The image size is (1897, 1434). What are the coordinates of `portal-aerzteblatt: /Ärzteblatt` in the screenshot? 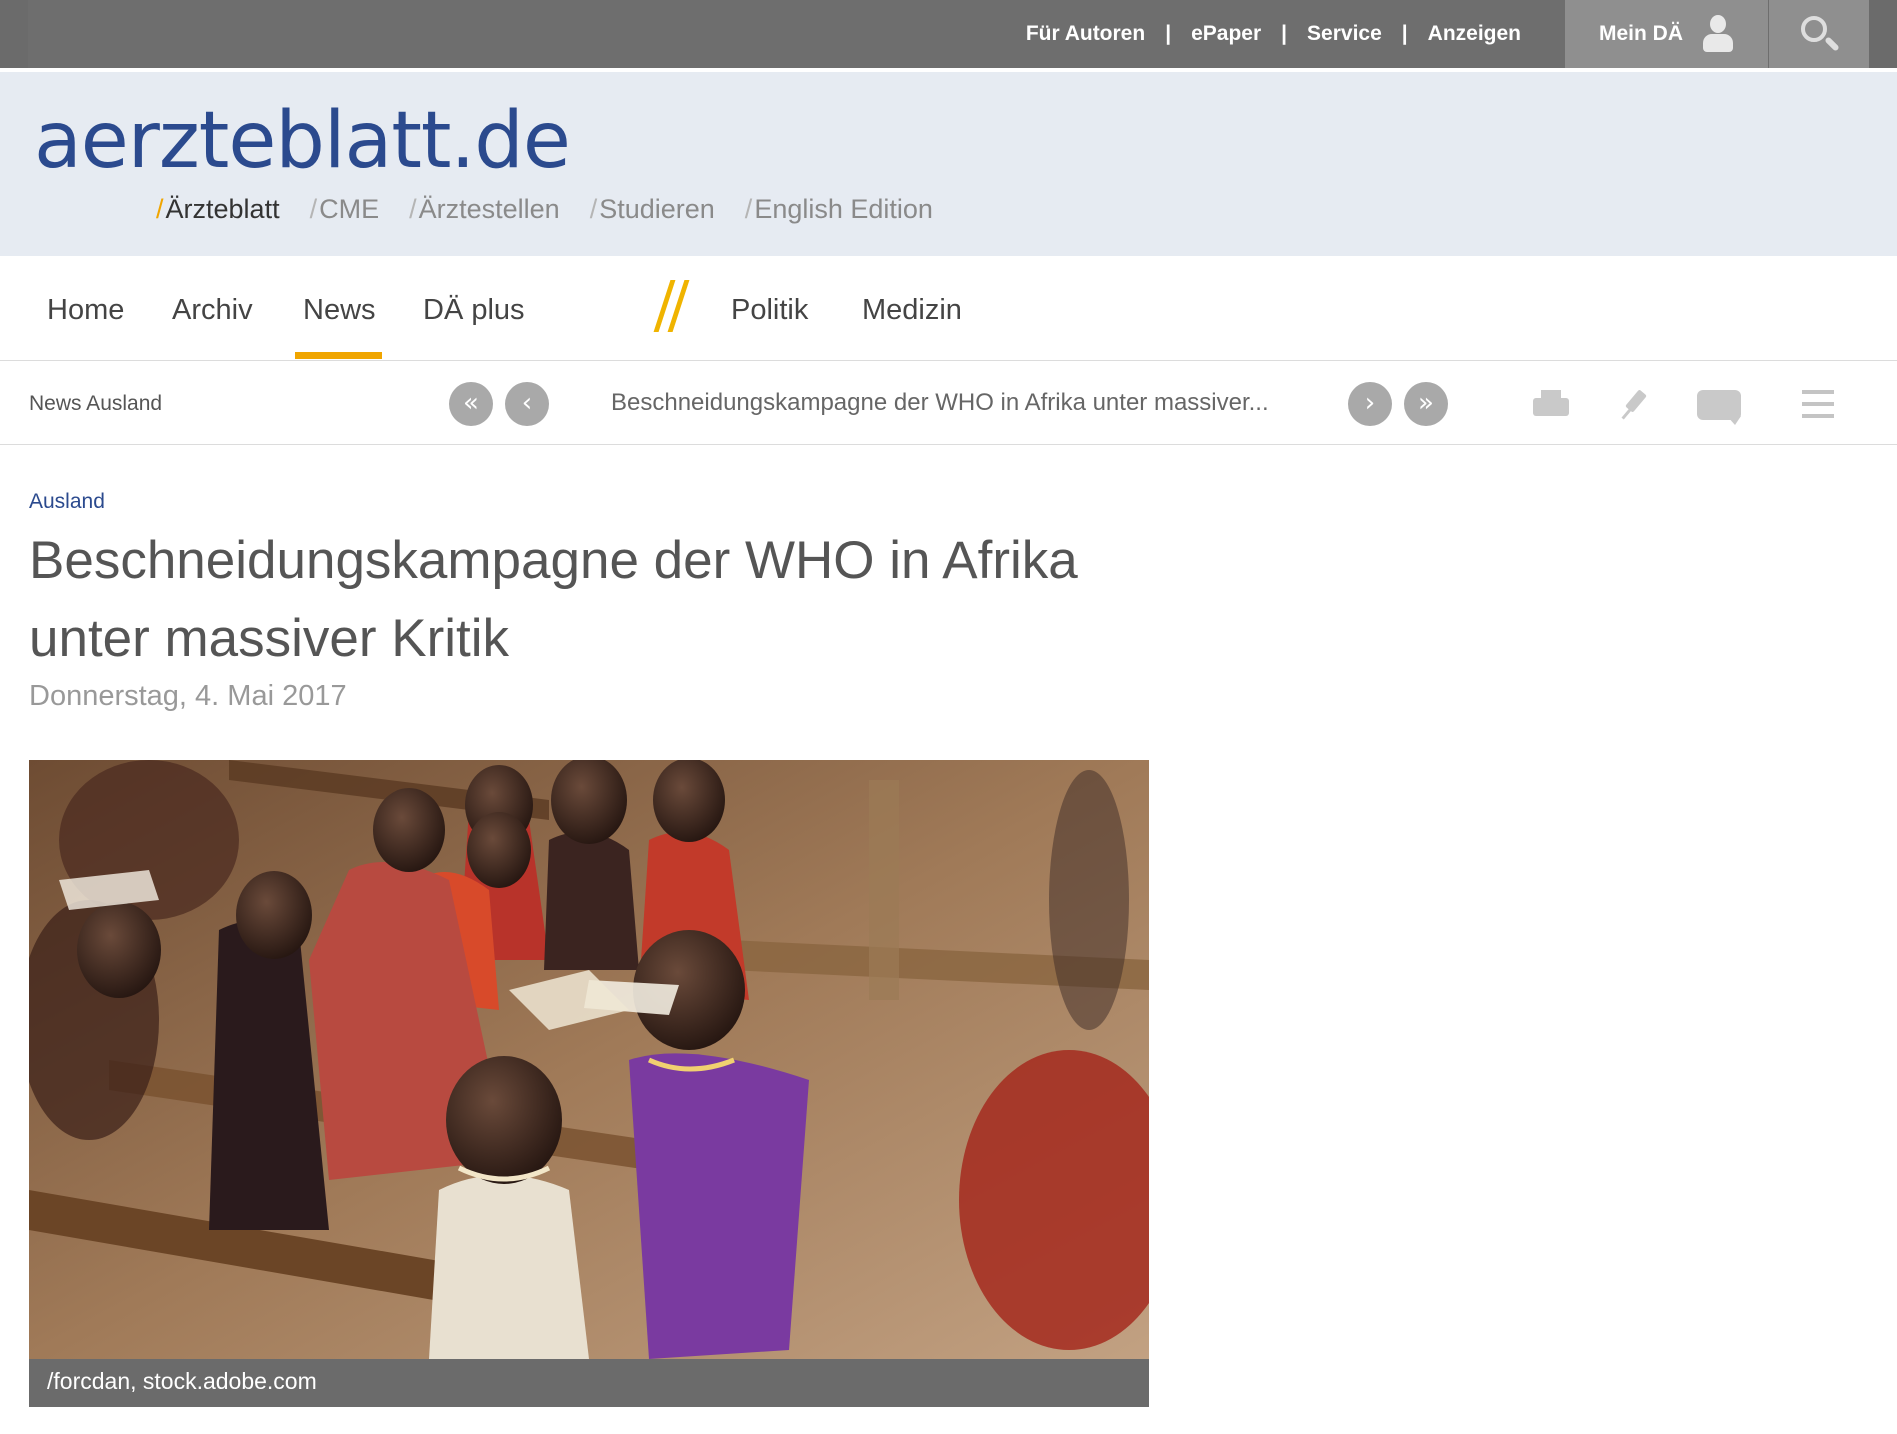 It's located at (218, 209).